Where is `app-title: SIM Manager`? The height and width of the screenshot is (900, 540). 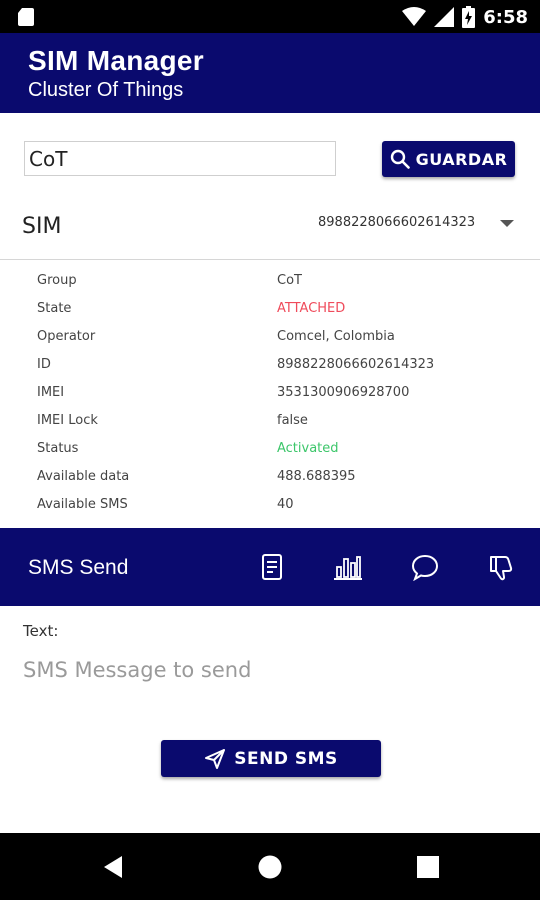
app-title: SIM Manager is located at coordinates (116, 60).